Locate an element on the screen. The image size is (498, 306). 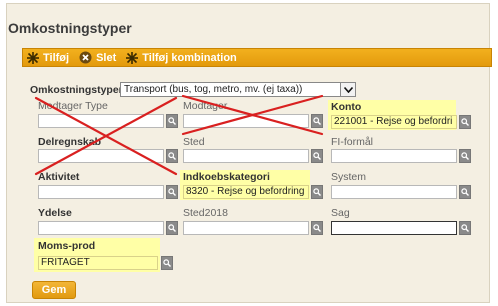
konto-input: 221001 - Rejse og befordri is located at coordinates (394, 122).